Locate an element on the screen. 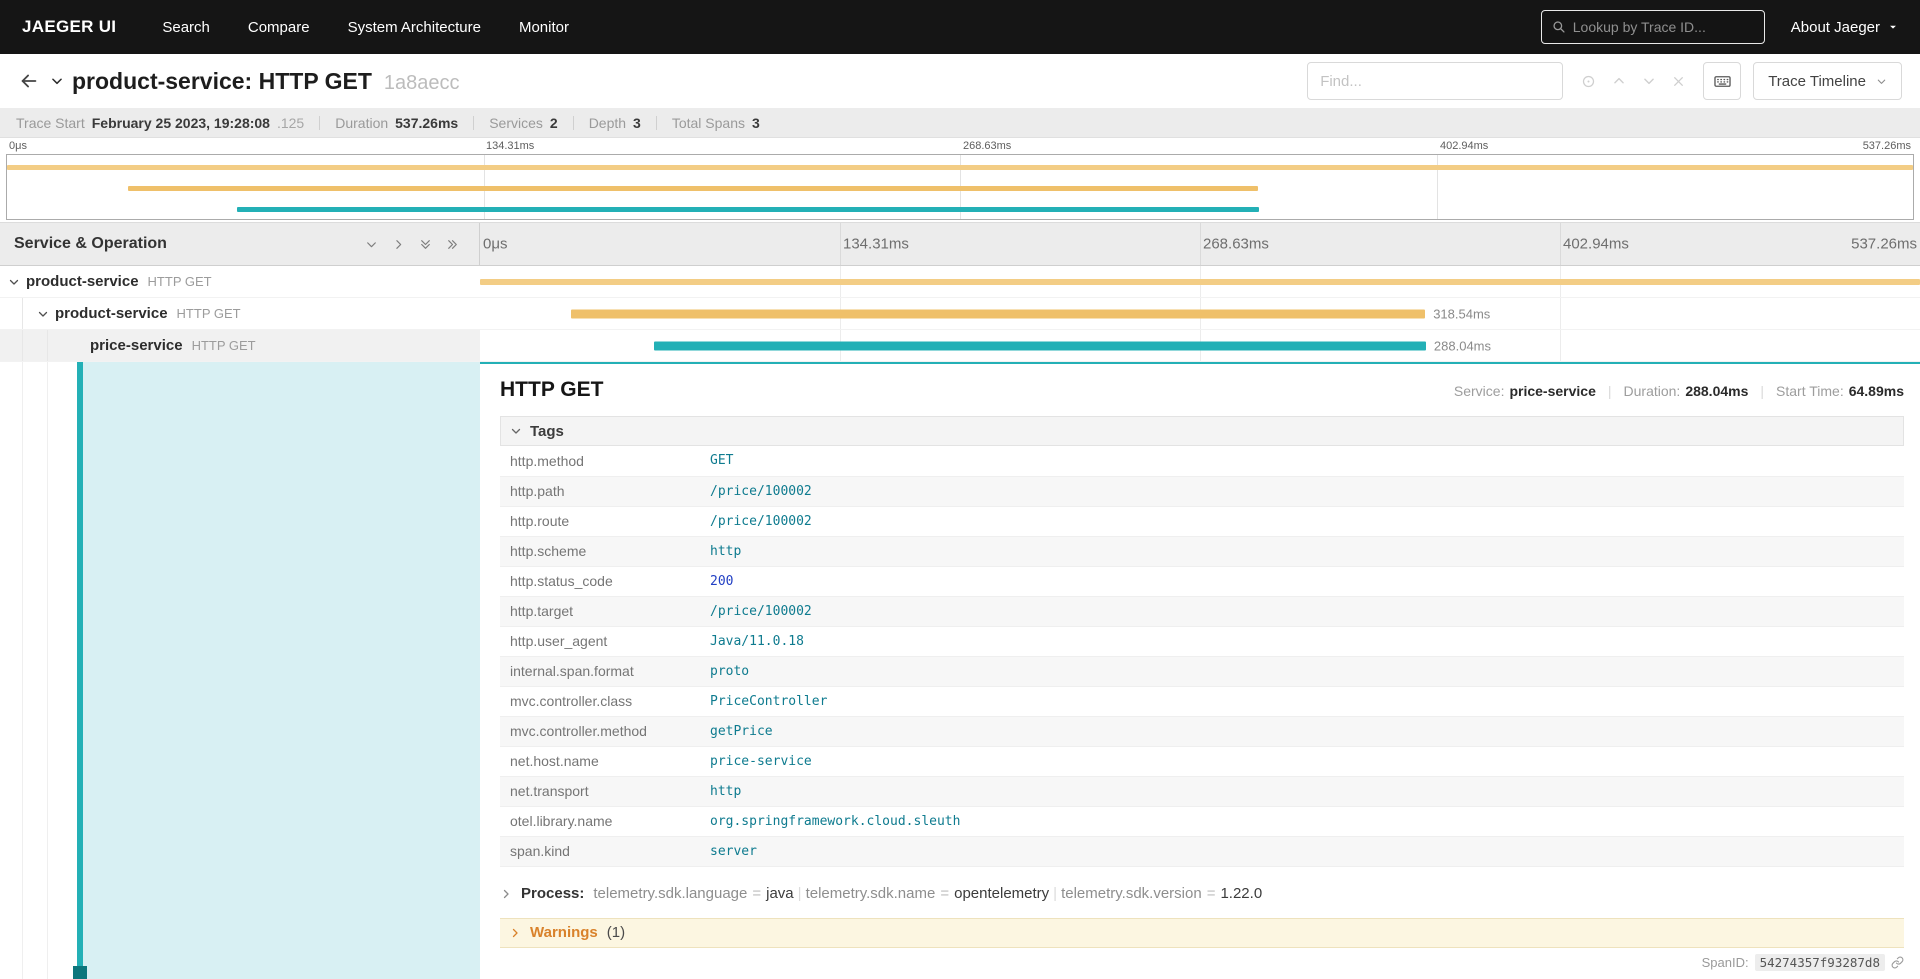  detail-meta-item: Duration: 288.04ms is located at coordinates (1686, 391).